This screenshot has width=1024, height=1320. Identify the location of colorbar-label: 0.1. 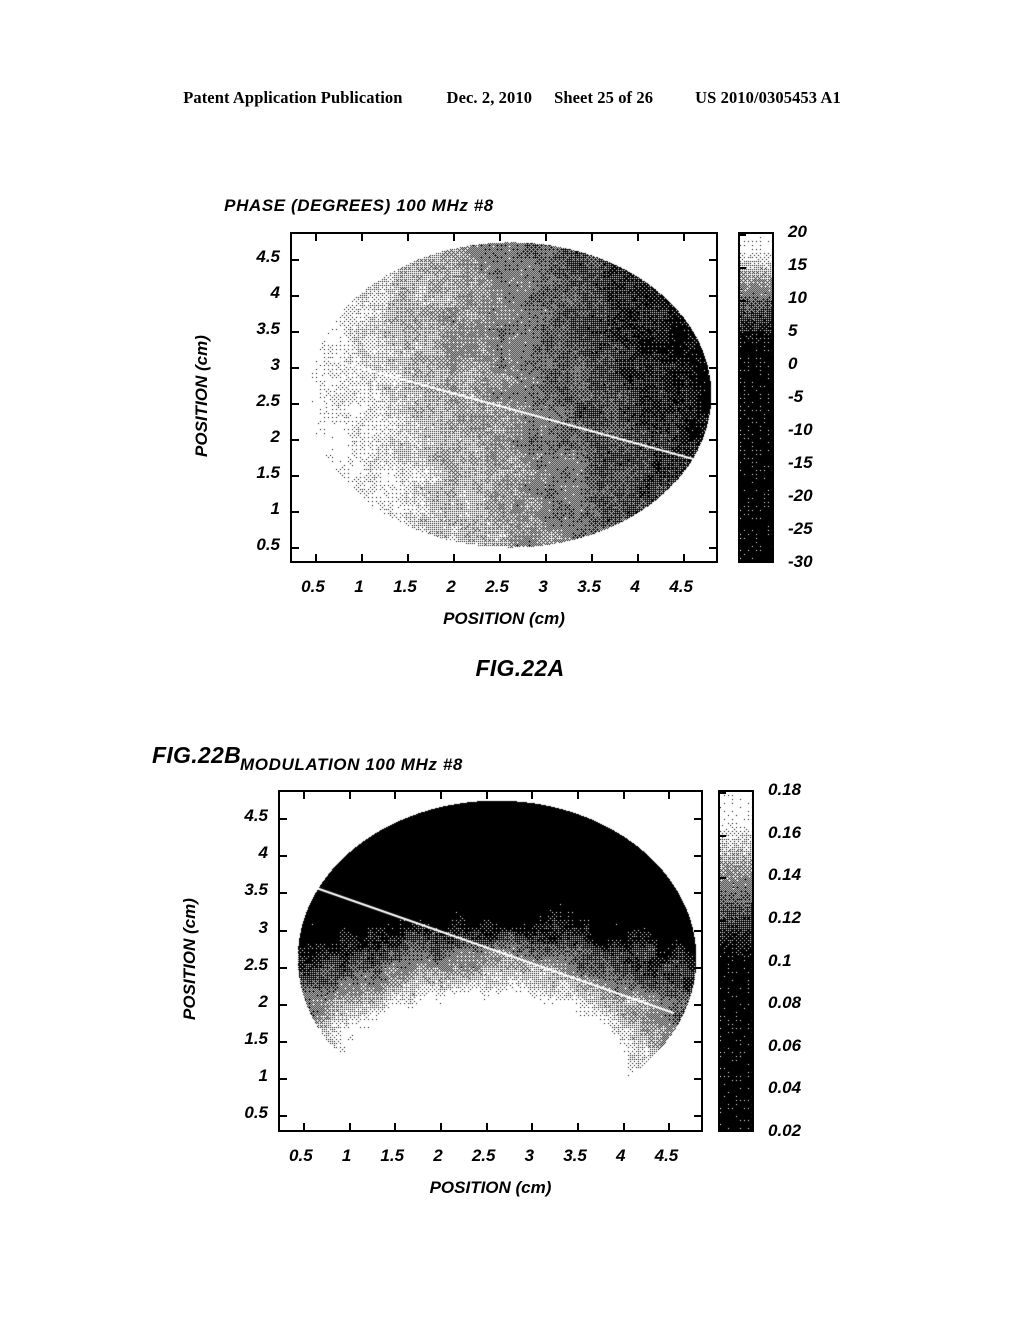
(780, 960).